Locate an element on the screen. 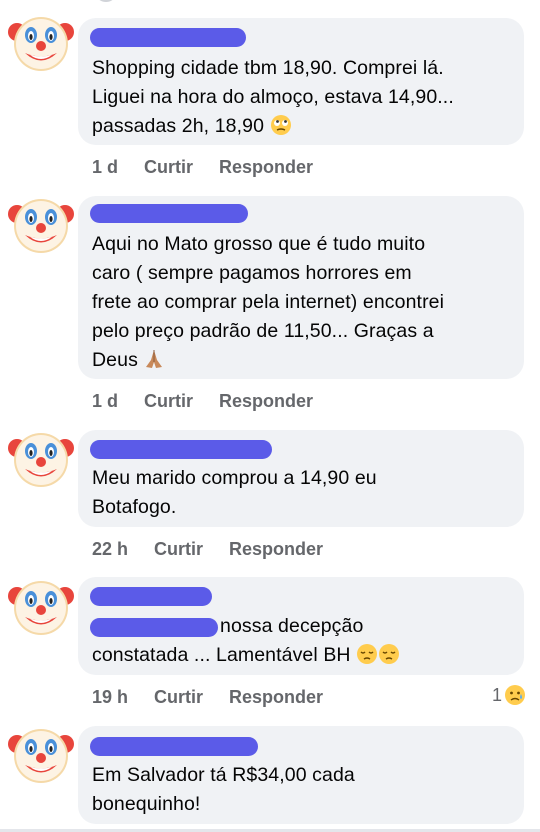 Image resolution: width=540 pixels, height=832 pixels. reaction-count: 1 is located at coordinates (496, 694).